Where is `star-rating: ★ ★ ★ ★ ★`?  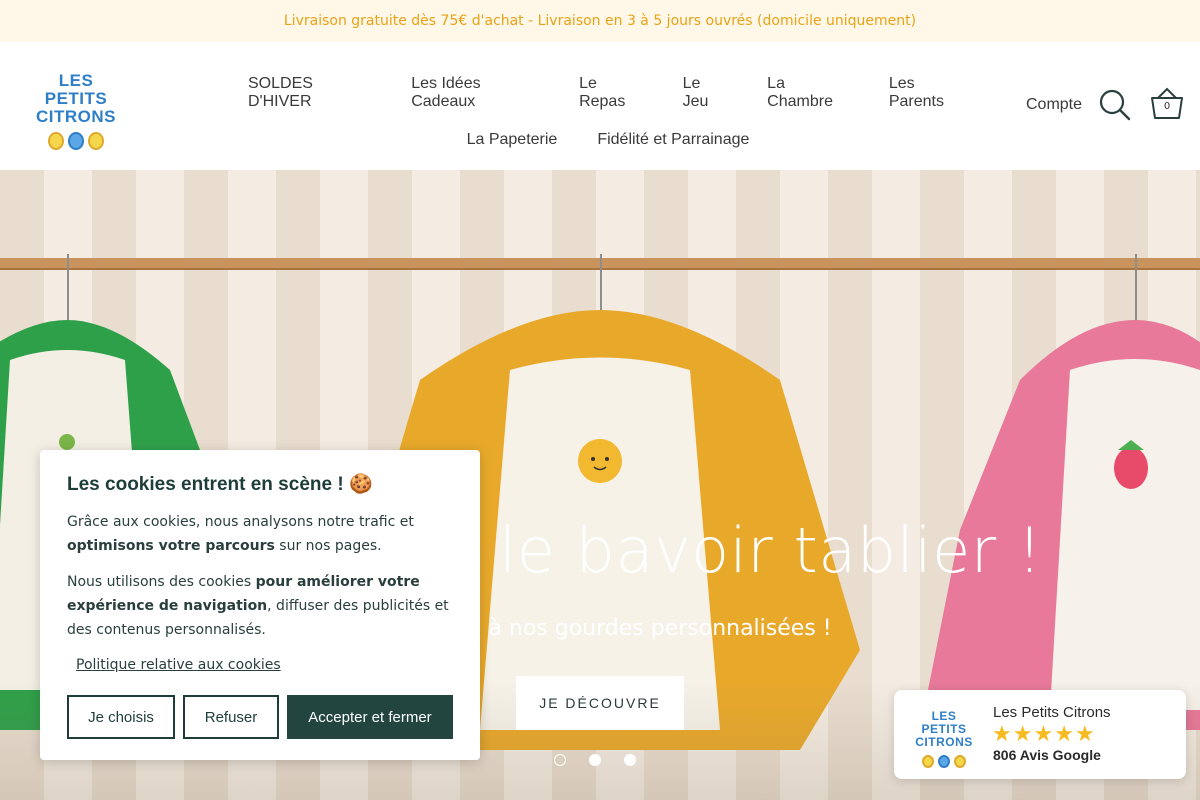 star-rating: ★ ★ ★ ★ ★ is located at coordinates (1043, 735).